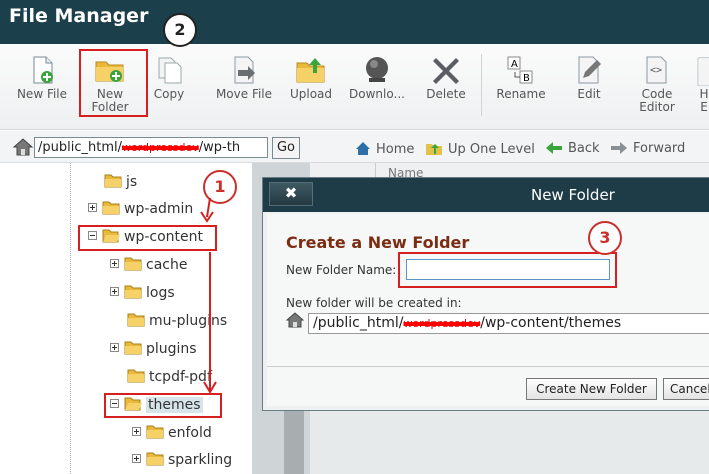  What do you see at coordinates (190, 433) in the screenshot?
I see `tree-item-label: enfold` at bounding box center [190, 433].